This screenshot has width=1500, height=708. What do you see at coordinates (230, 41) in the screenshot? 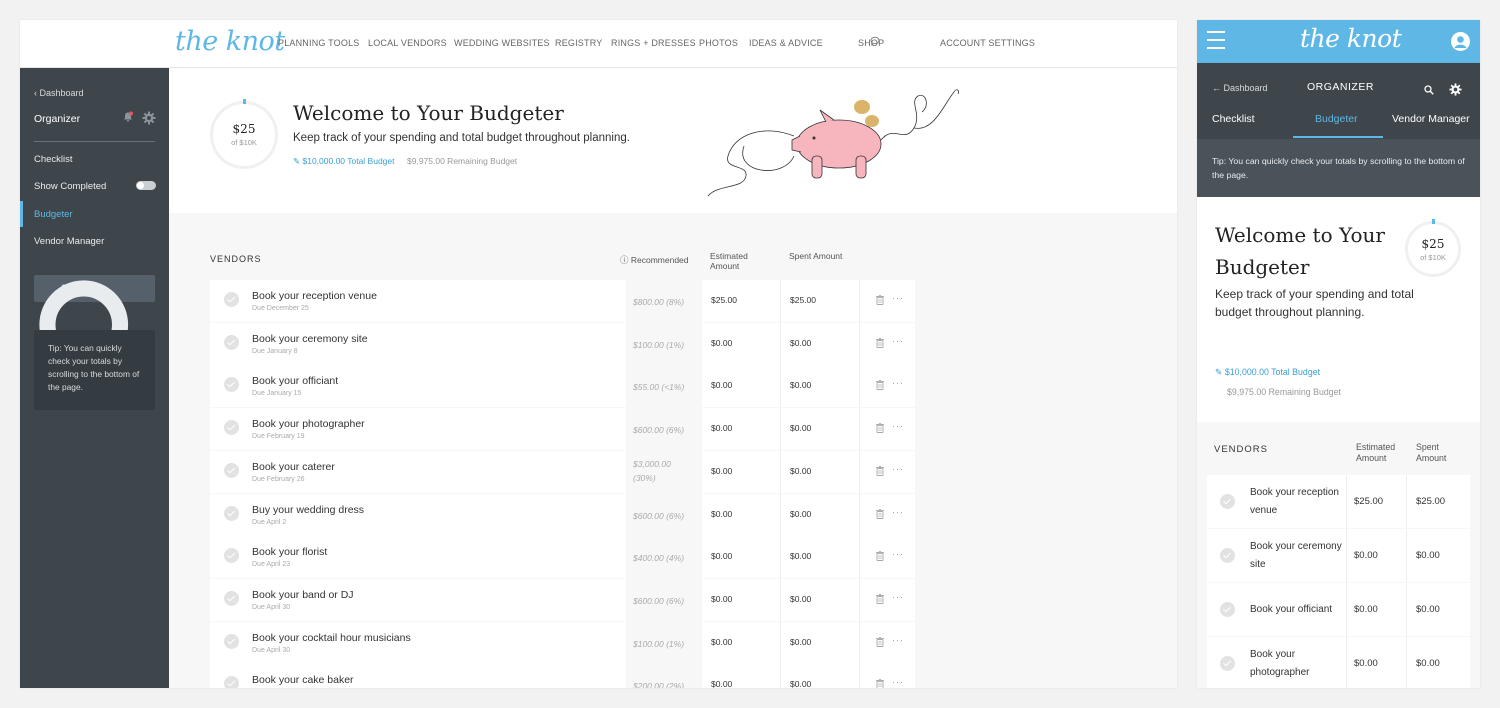
I see `site-logo: the knot` at bounding box center [230, 41].